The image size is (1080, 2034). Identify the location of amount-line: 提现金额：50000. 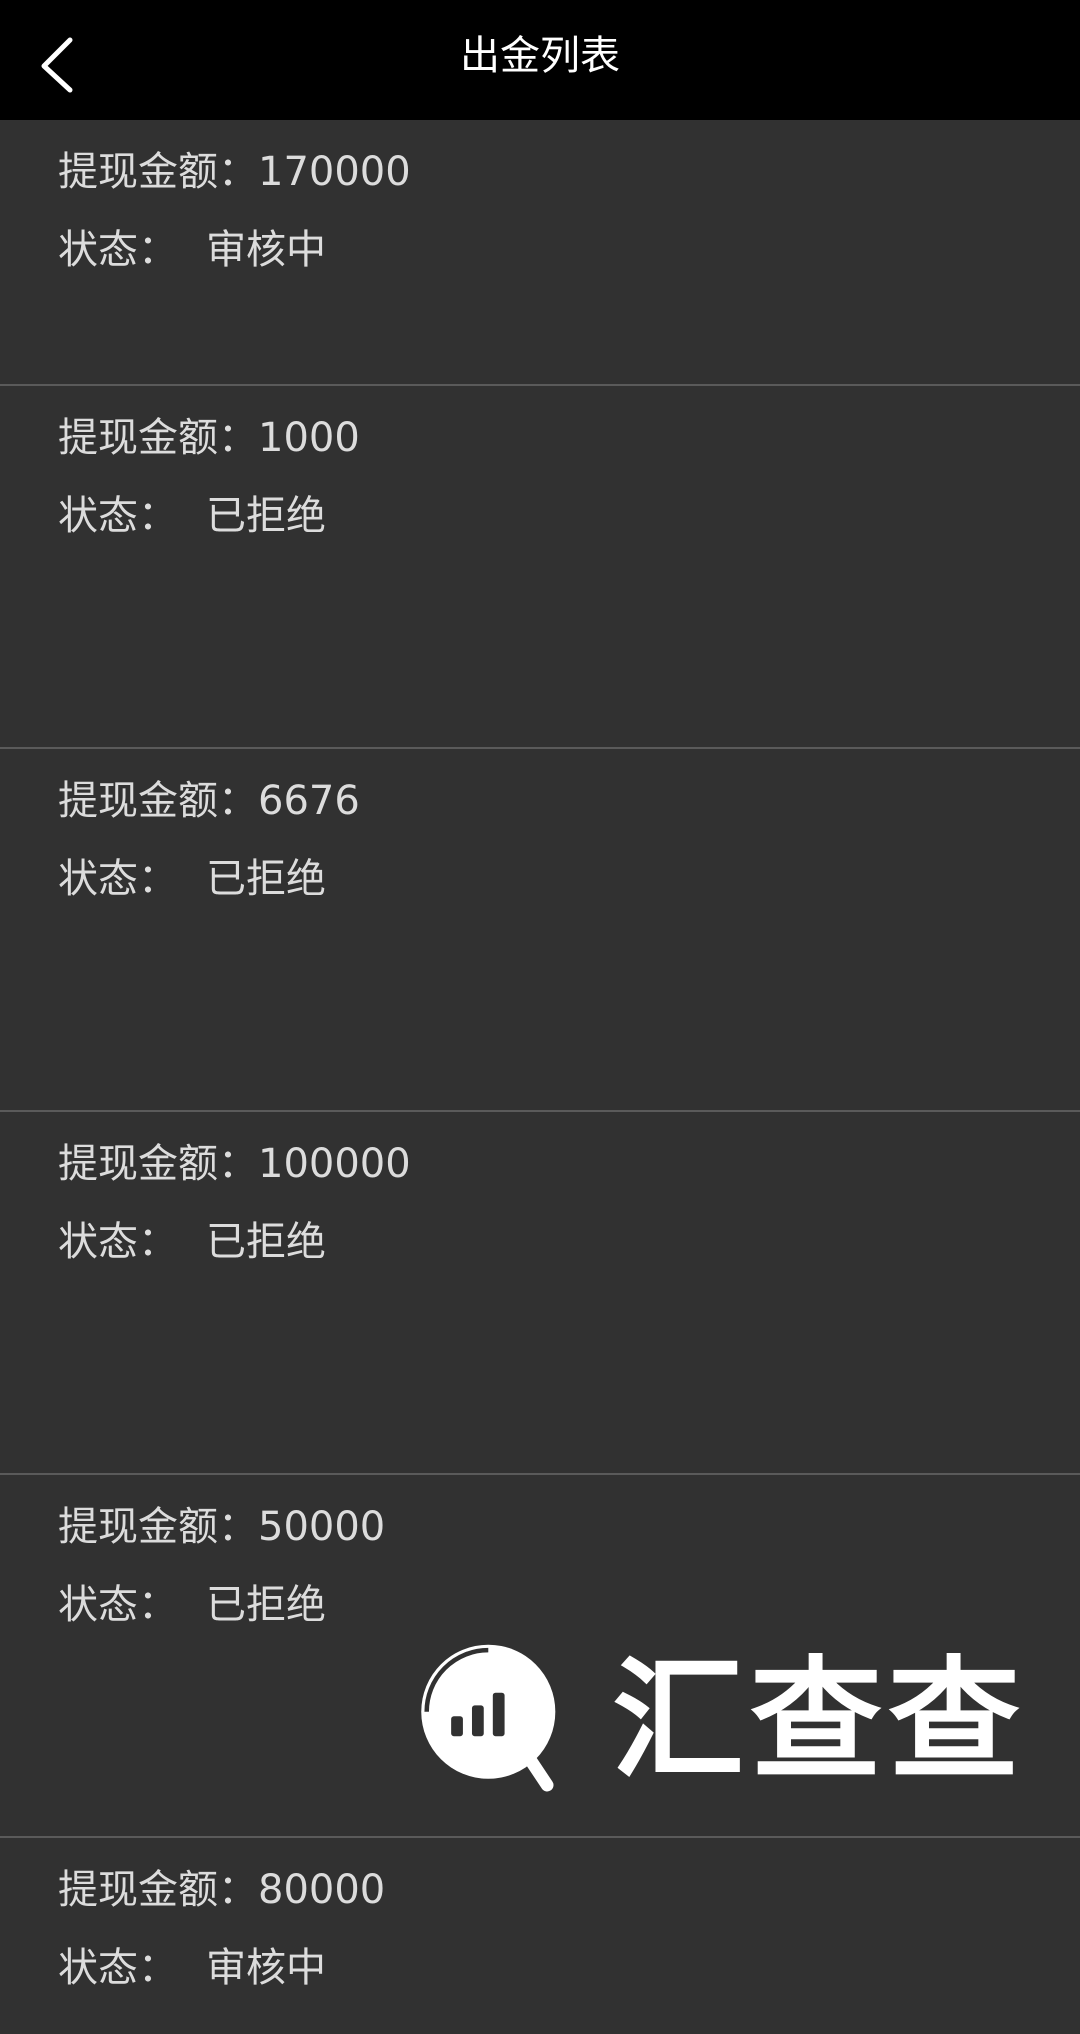
(221, 1527).